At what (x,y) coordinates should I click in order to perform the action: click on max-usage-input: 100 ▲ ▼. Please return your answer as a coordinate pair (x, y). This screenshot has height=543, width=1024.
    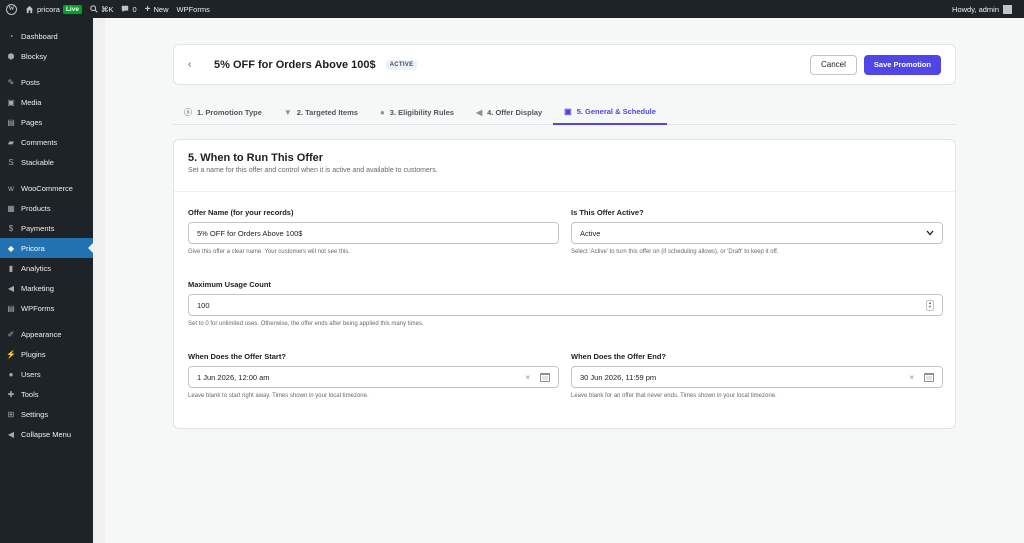
    Looking at the image, I should click on (565, 305).